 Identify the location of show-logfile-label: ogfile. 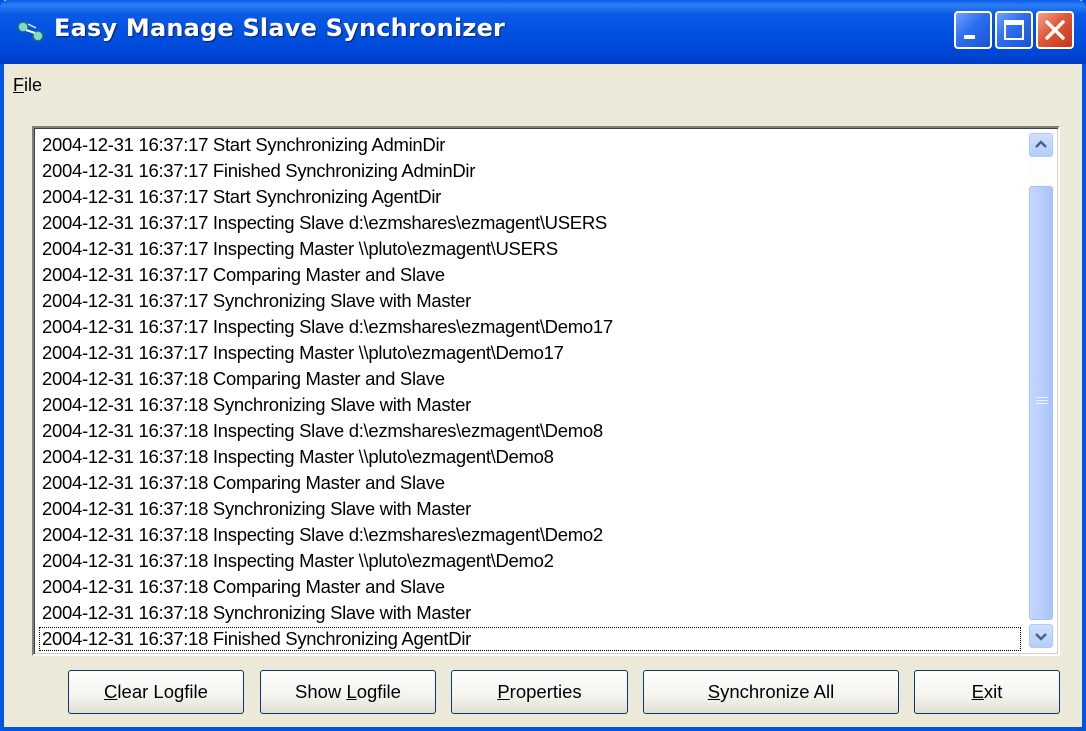
(378, 691).